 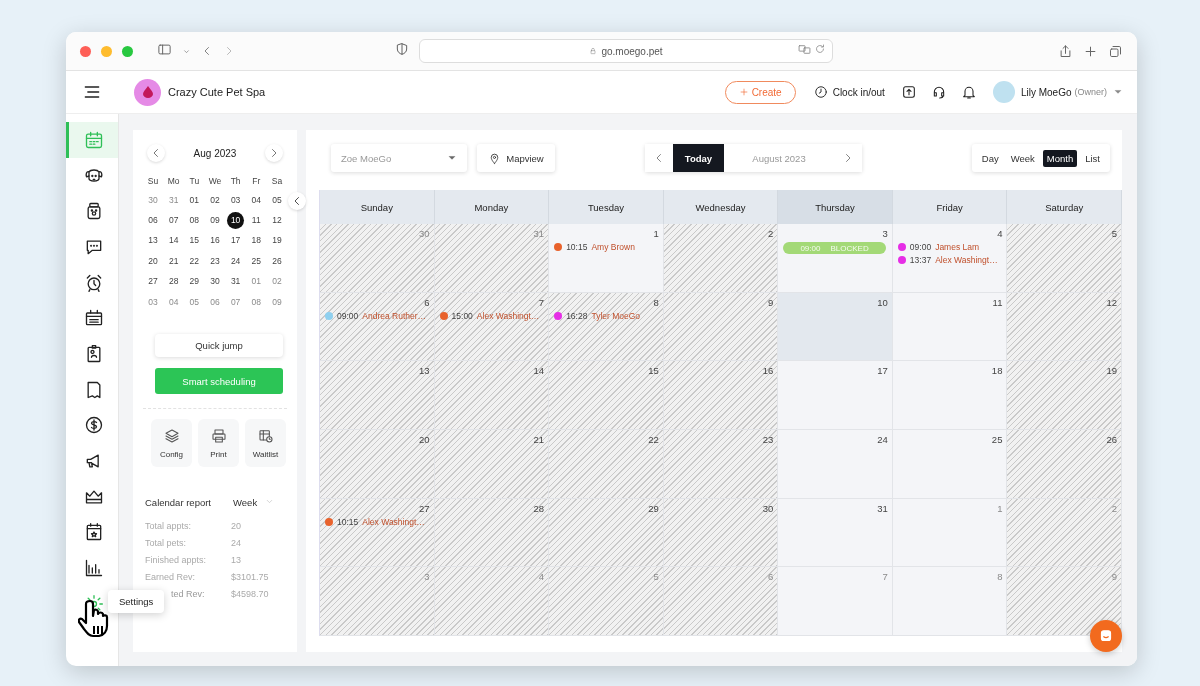 I want to click on stat-value: $3101.75, so click(x=250, y=577).